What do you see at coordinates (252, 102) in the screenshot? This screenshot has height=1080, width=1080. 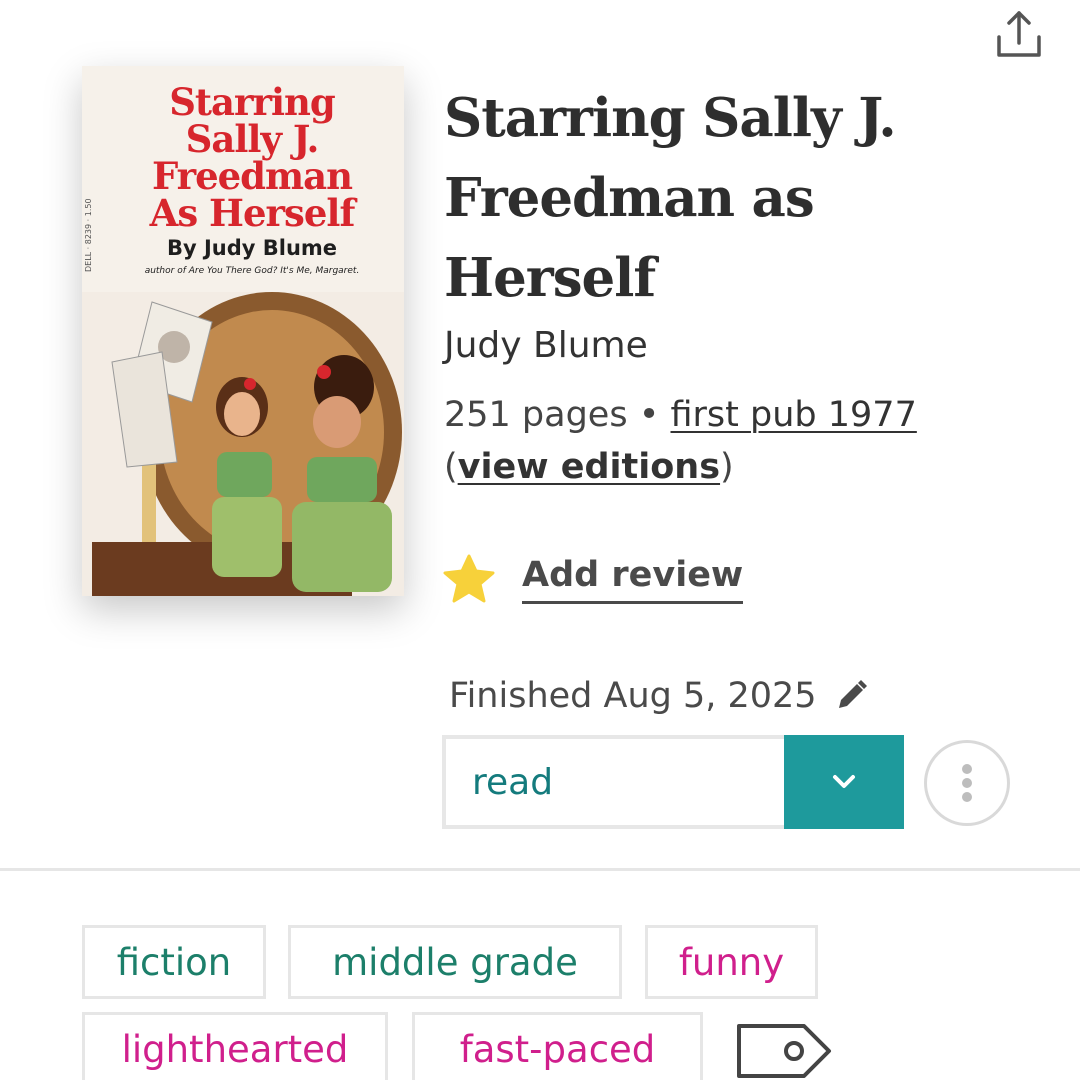 I see `cover-title-line: Starring` at bounding box center [252, 102].